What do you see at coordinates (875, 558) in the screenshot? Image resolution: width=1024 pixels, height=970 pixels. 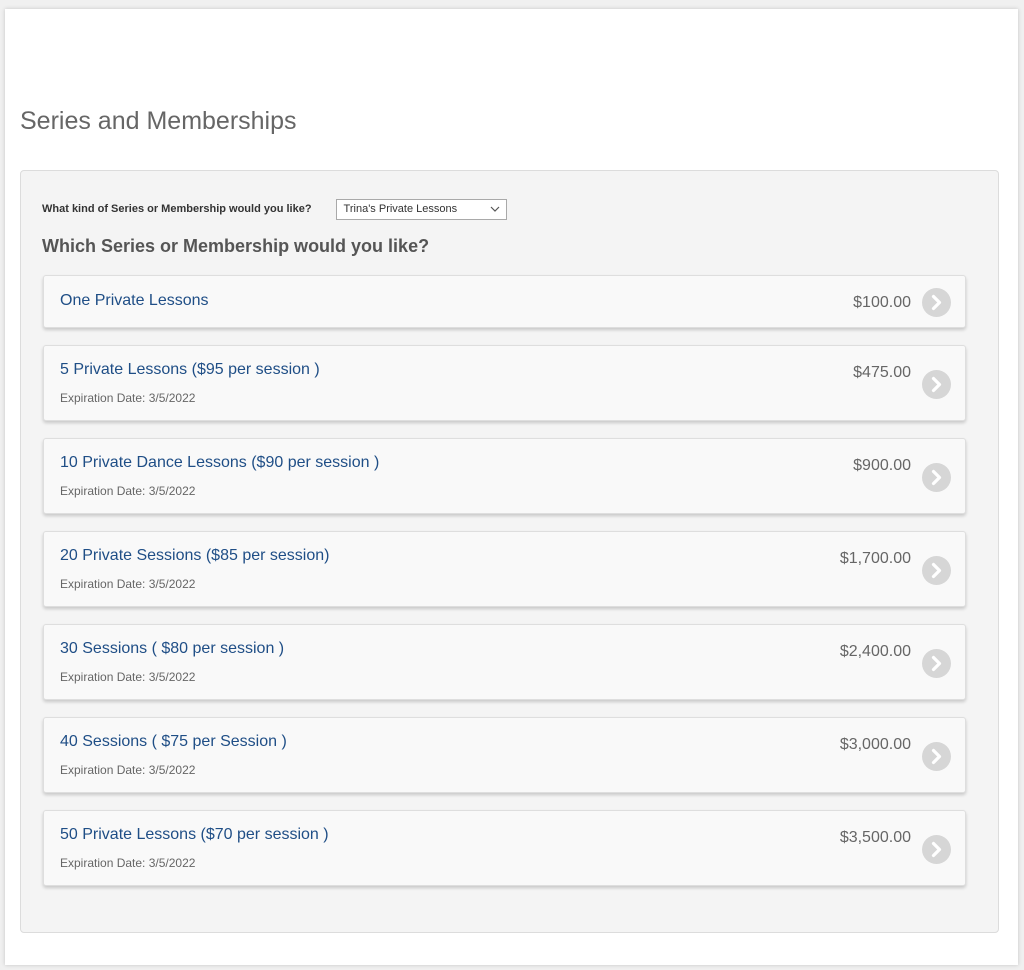 I see `series-item-price: $1,700.00` at bounding box center [875, 558].